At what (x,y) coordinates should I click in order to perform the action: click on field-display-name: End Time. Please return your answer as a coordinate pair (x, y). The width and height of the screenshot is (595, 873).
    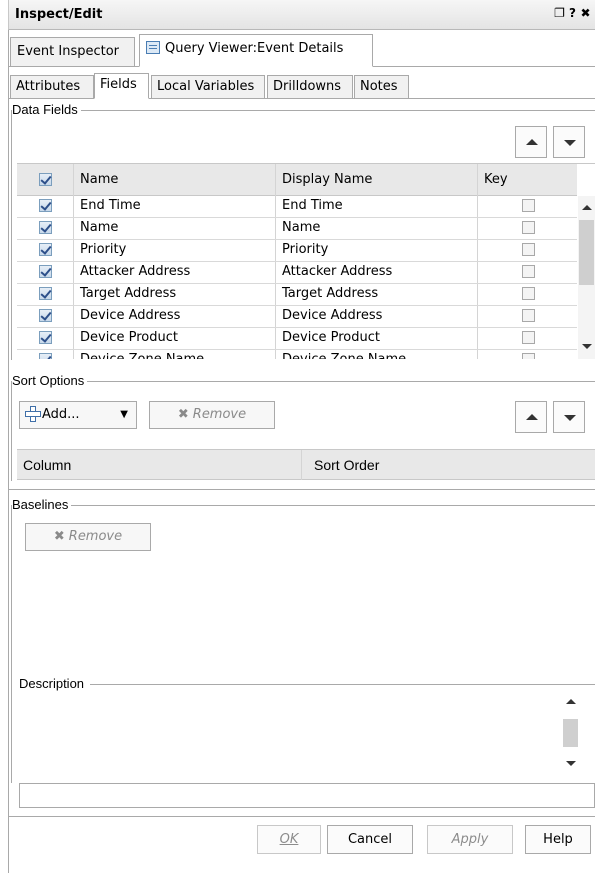
    Looking at the image, I should click on (377, 206).